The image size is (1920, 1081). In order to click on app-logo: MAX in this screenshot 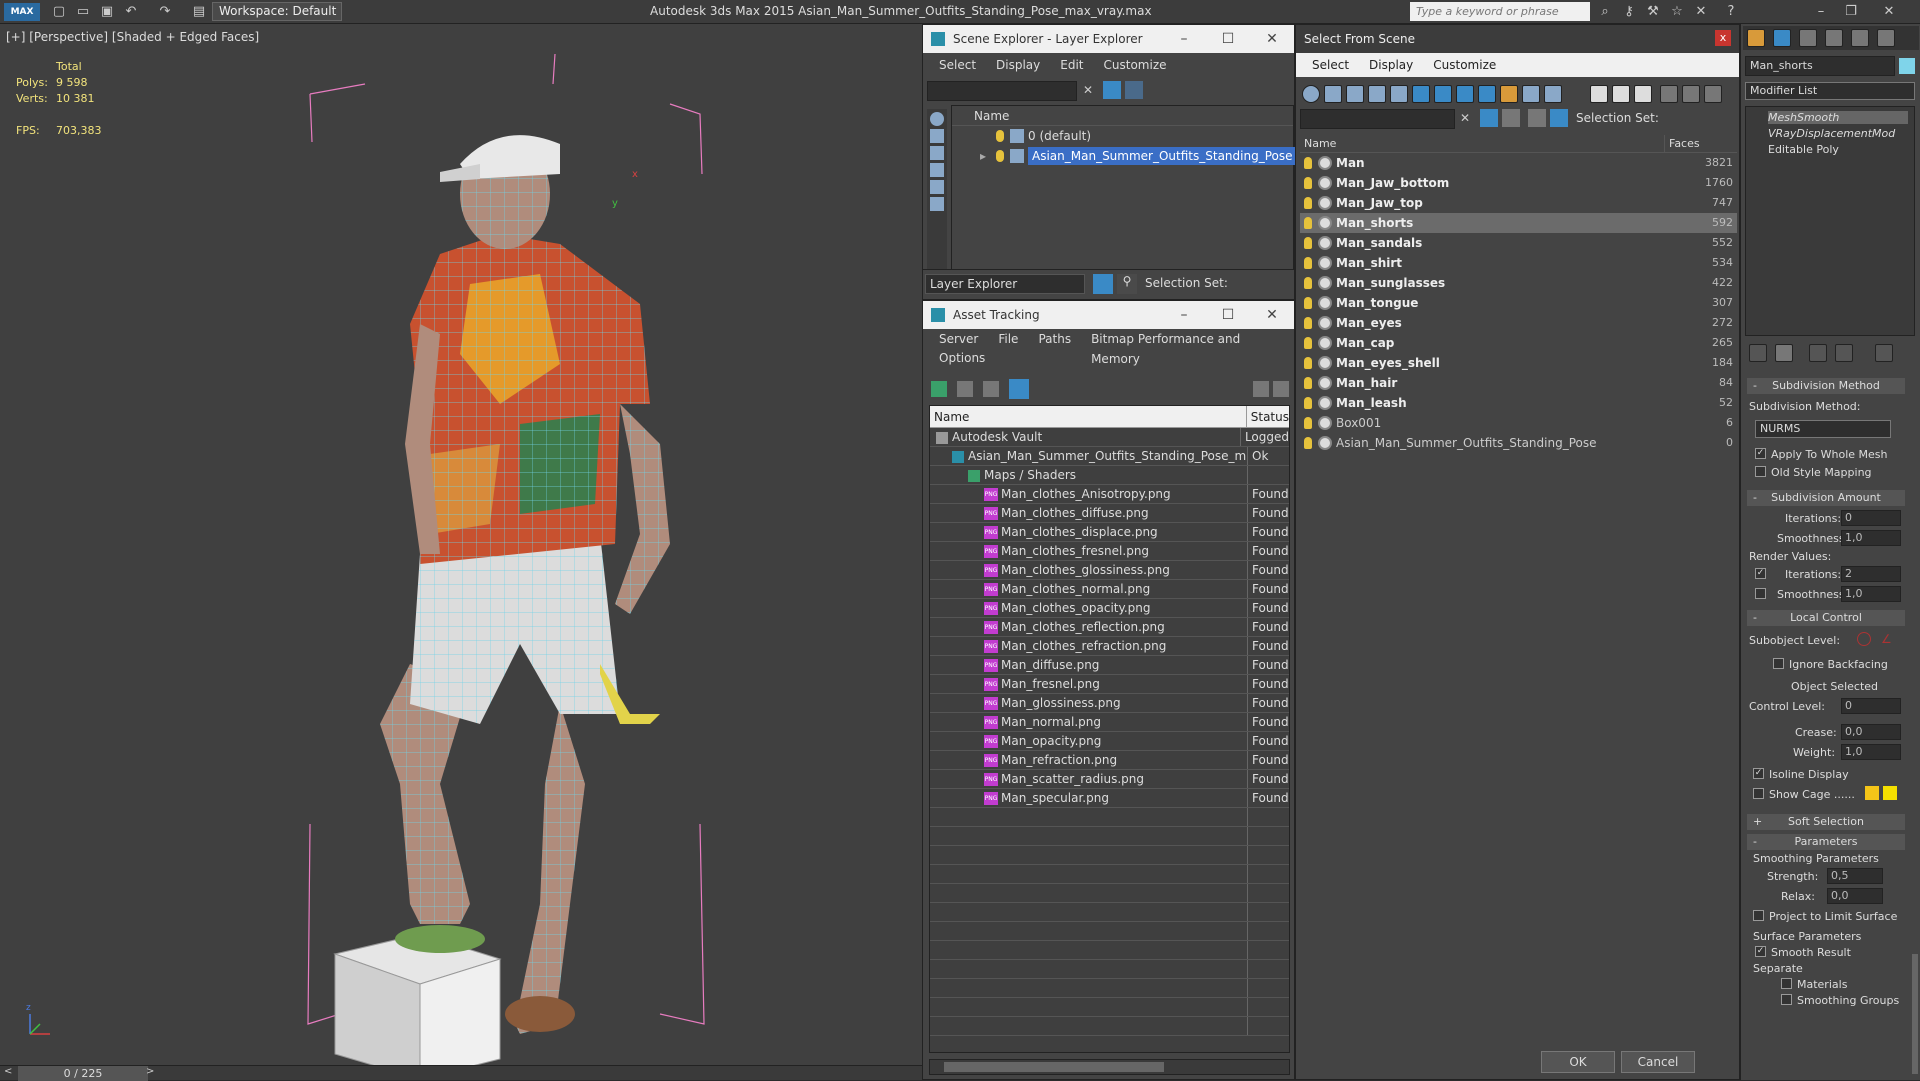, I will do `click(22, 12)`.